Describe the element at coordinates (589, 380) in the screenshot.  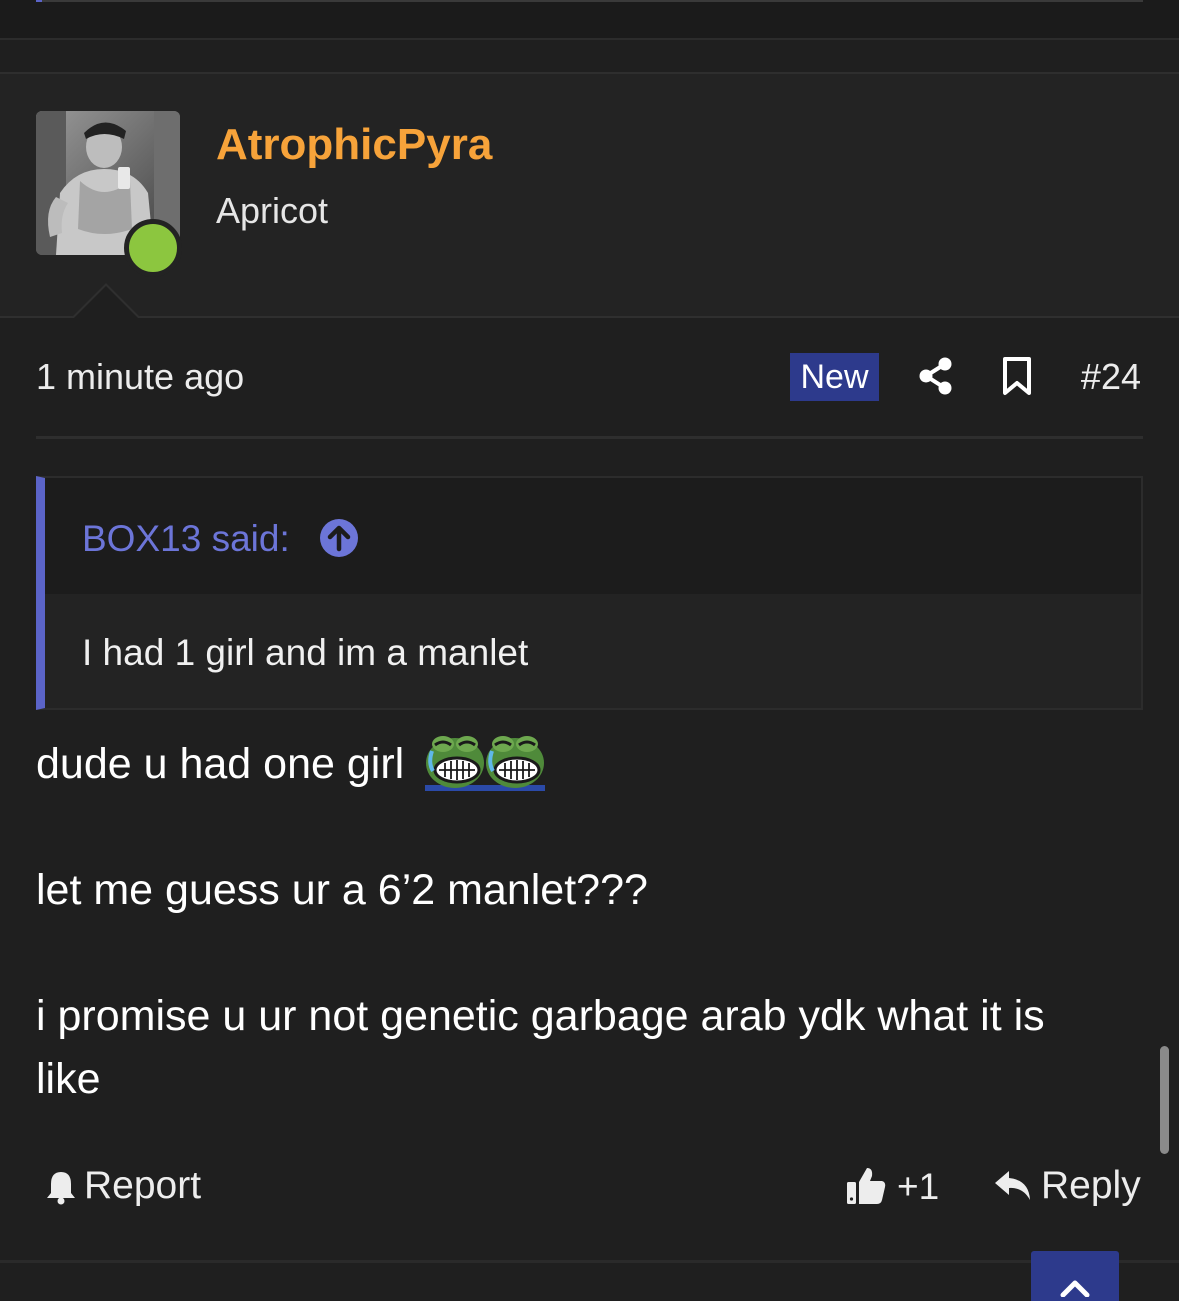
I see `post-meta-bar: 1 minute ago New #24` at that location.